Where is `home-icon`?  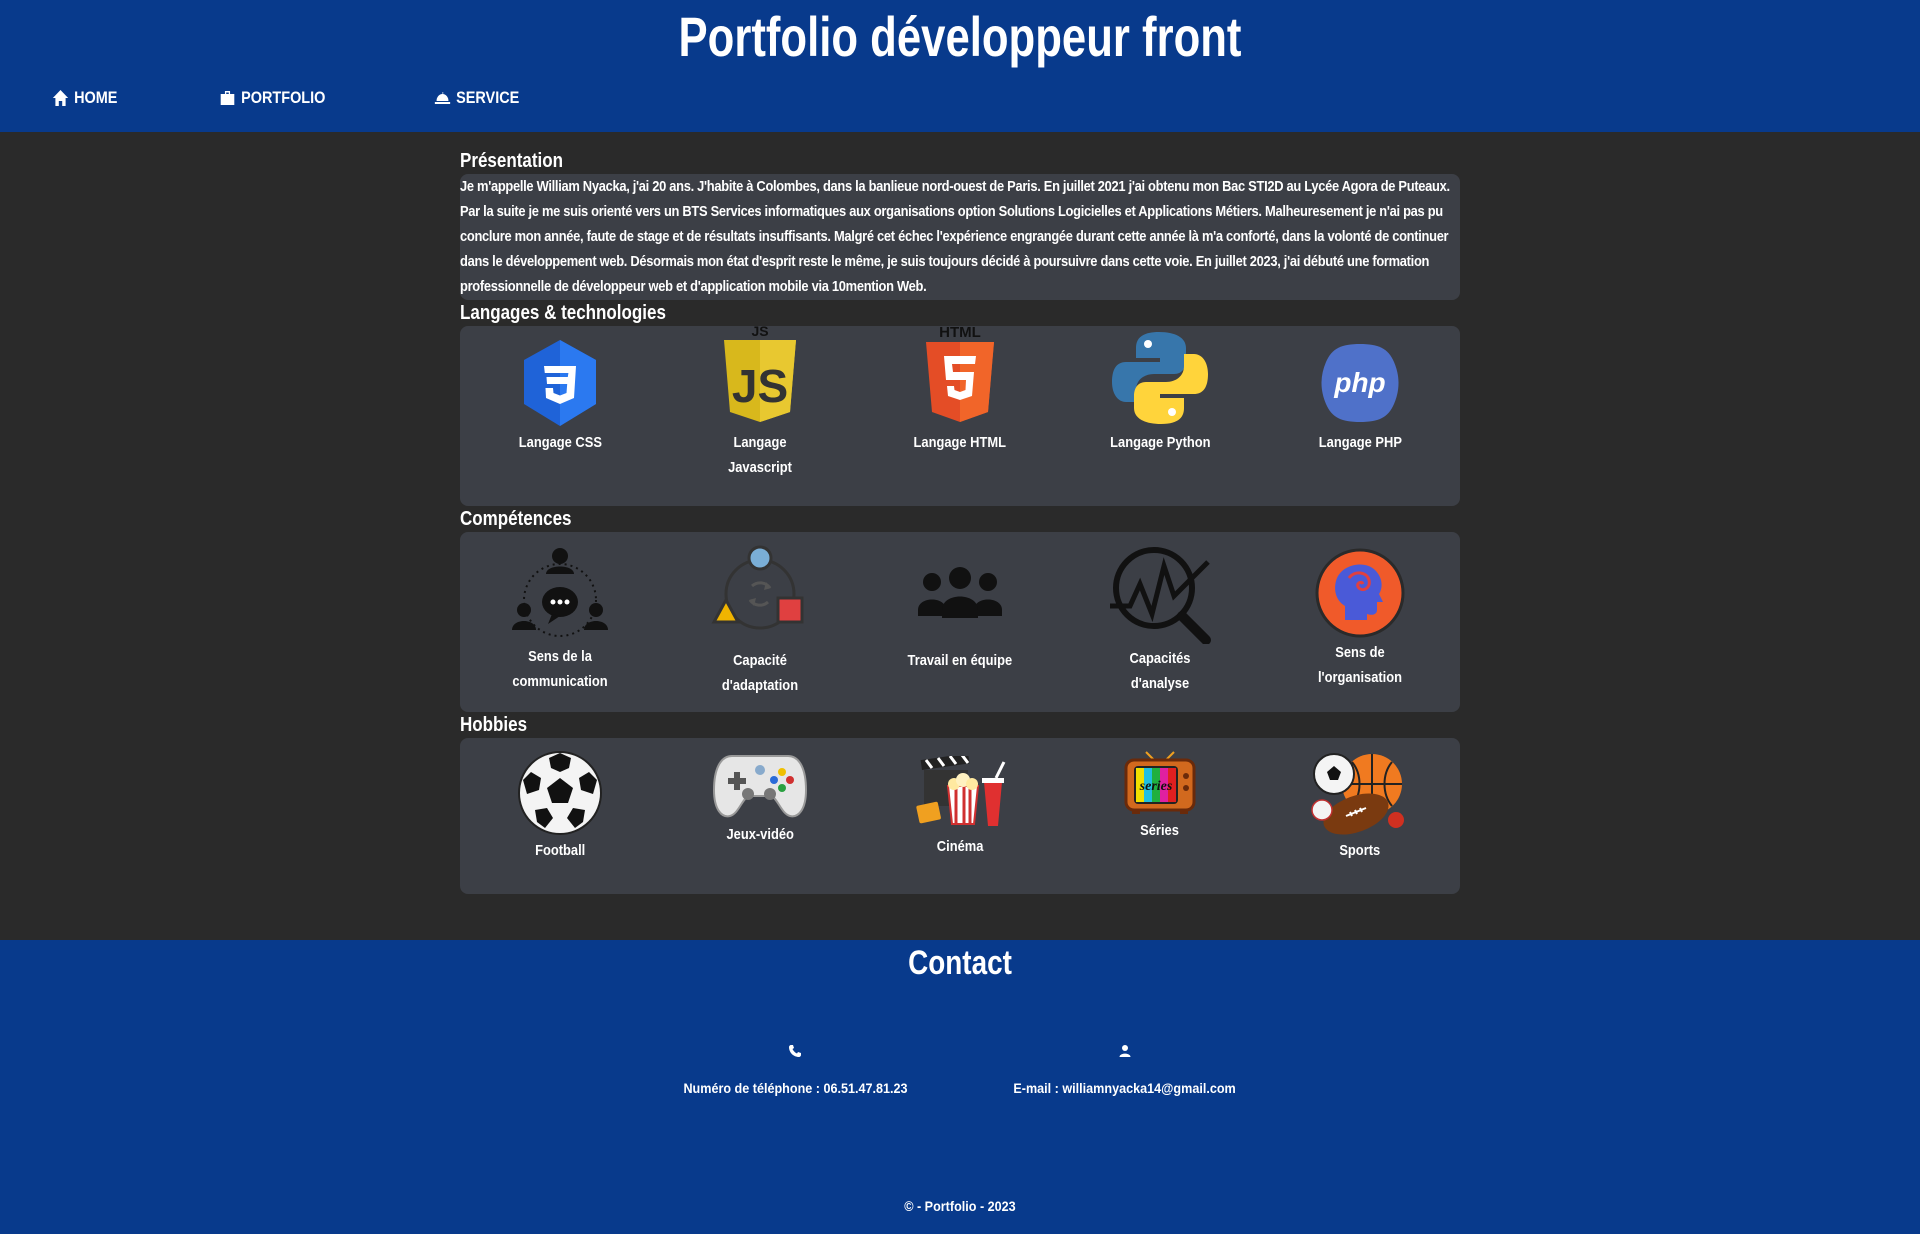
home-icon is located at coordinates (60, 98).